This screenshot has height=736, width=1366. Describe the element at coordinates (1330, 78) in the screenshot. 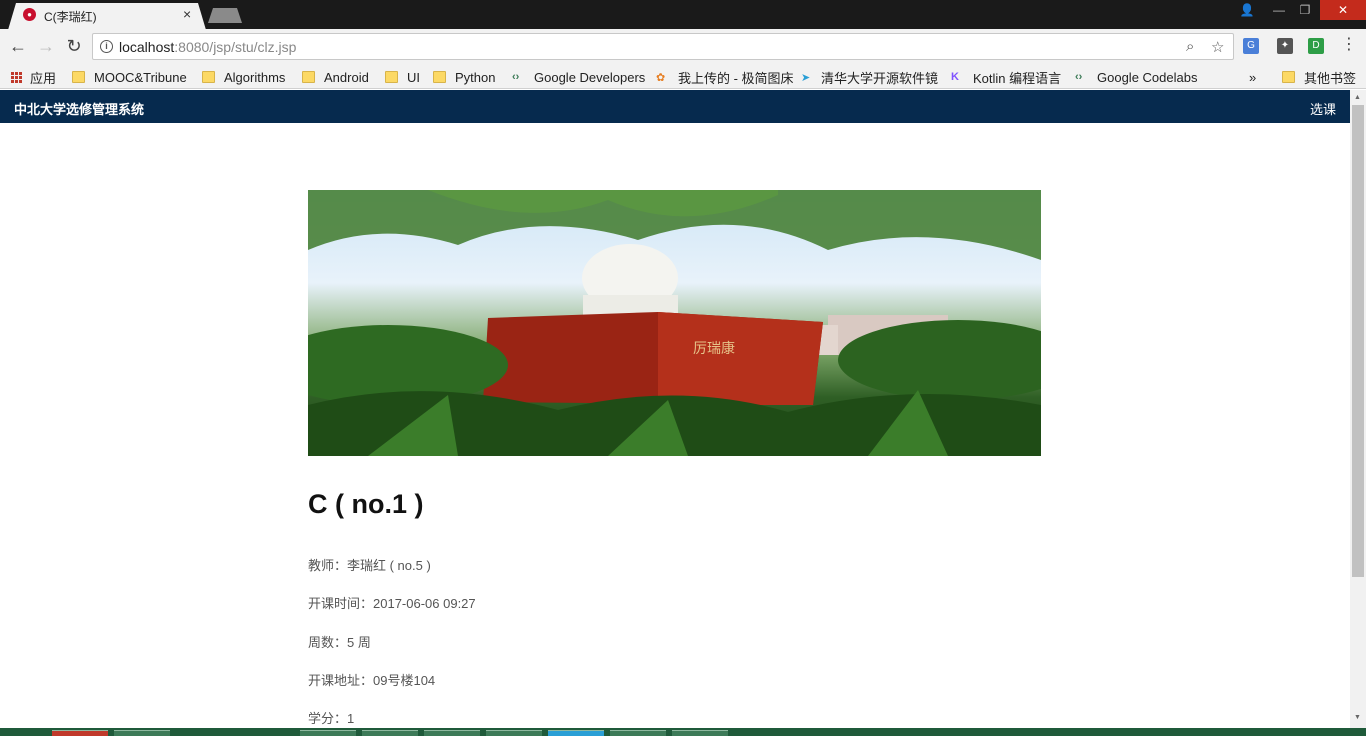

I see `bookmark-label: 其他书签` at that location.